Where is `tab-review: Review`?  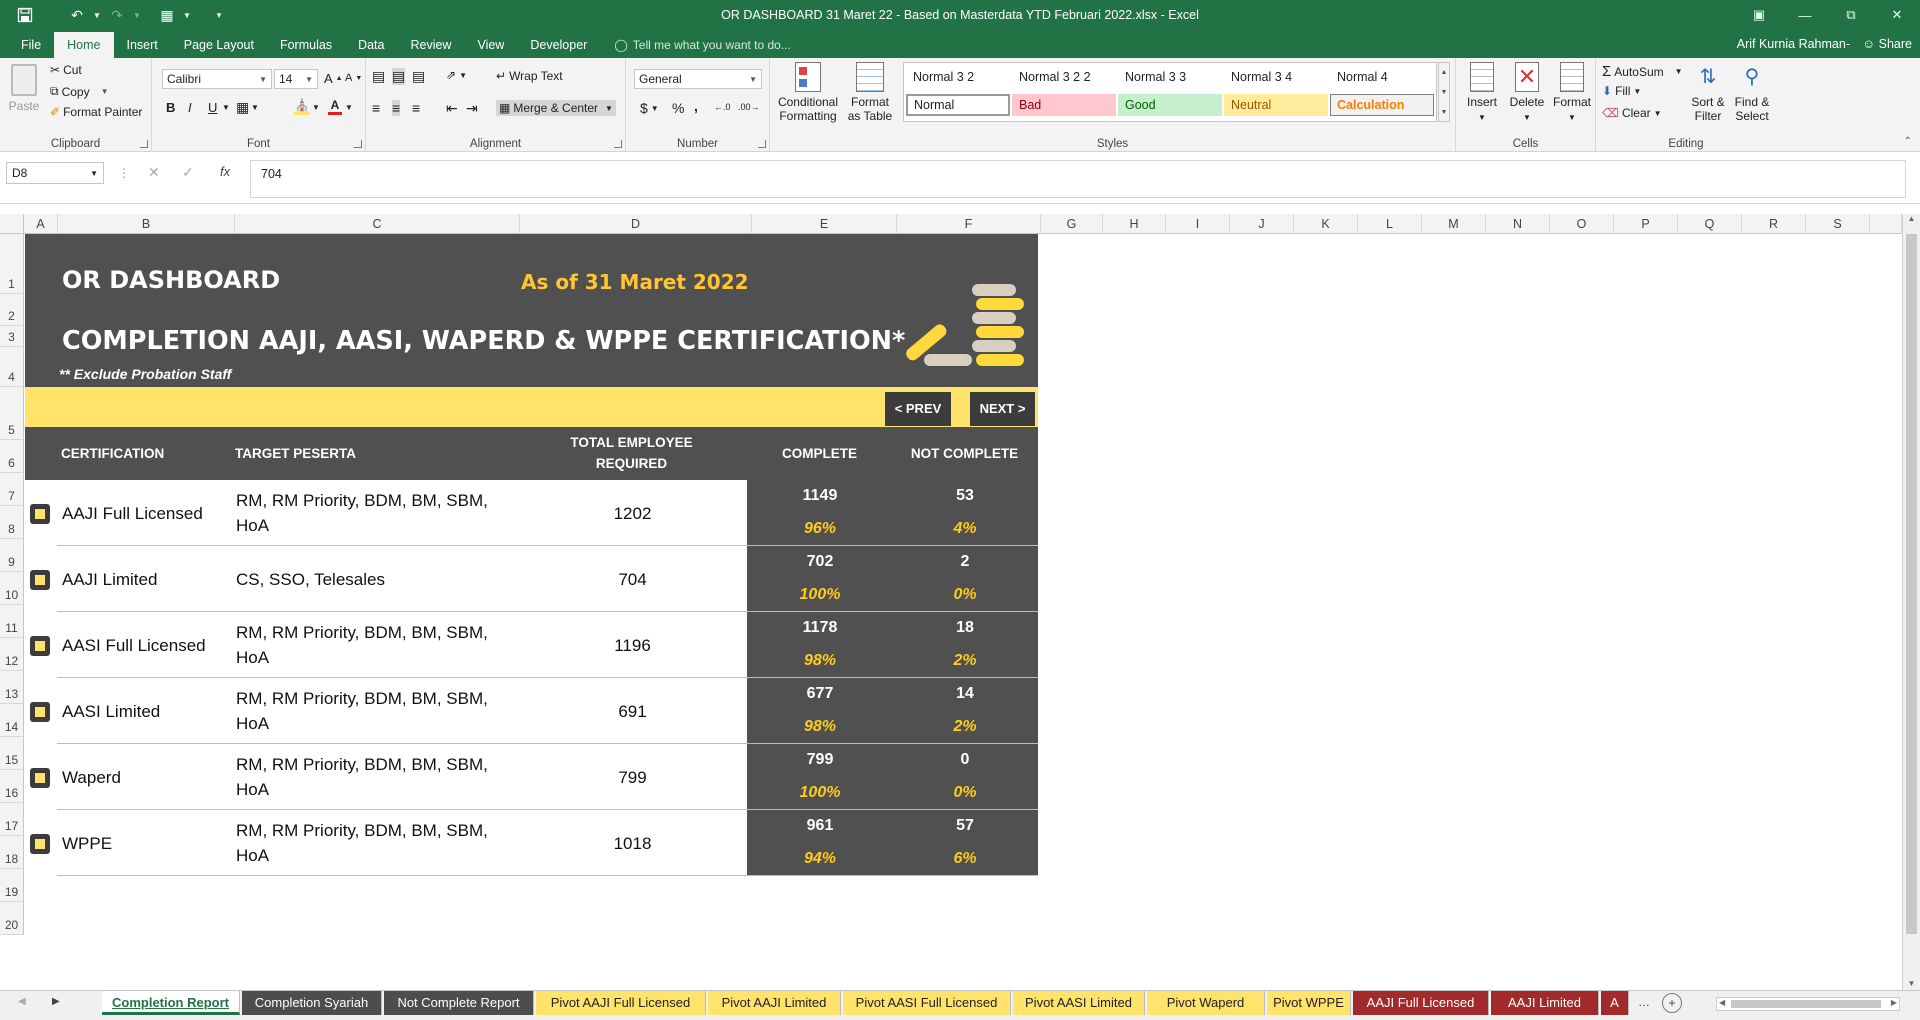
tab-review: Review is located at coordinates (430, 45).